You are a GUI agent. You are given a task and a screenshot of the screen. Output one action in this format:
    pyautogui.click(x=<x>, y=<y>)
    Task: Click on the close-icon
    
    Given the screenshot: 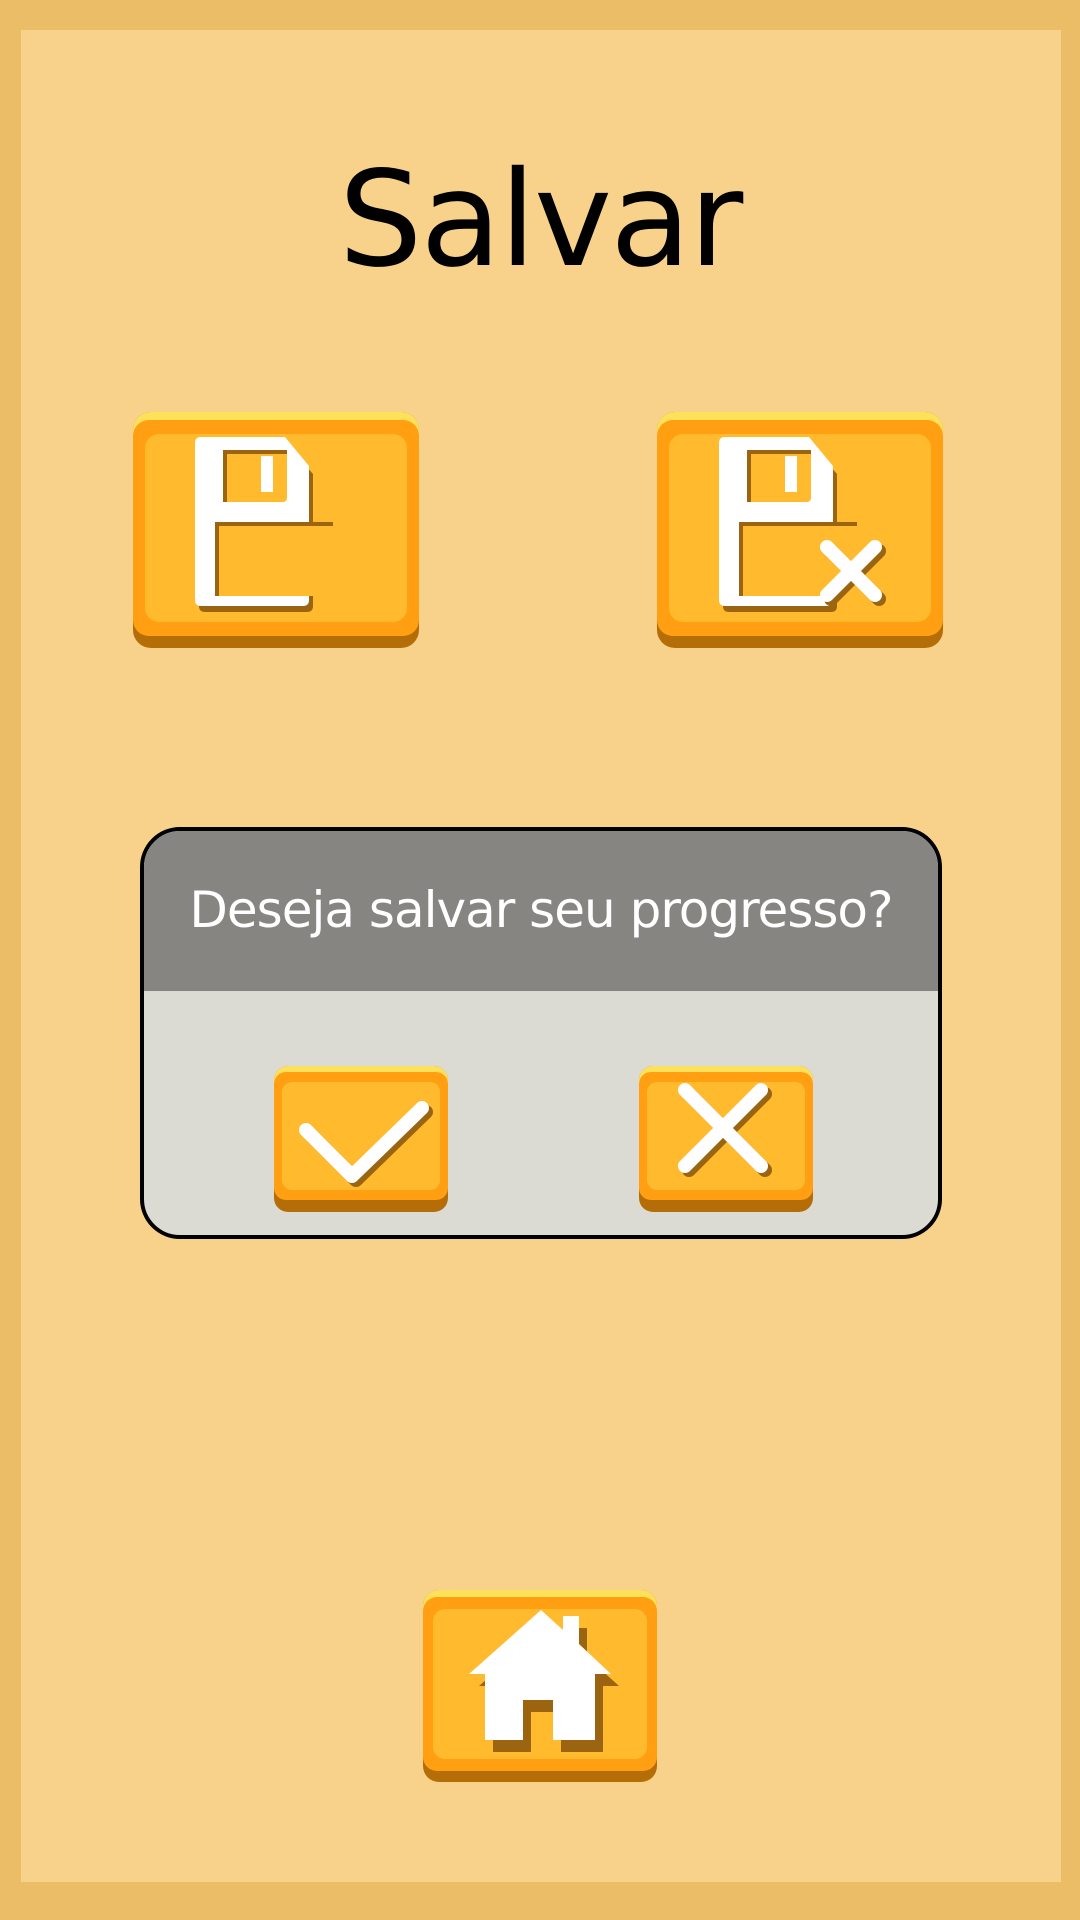 What is the action you would take?
    pyautogui.click(x=725, y=1130)
    